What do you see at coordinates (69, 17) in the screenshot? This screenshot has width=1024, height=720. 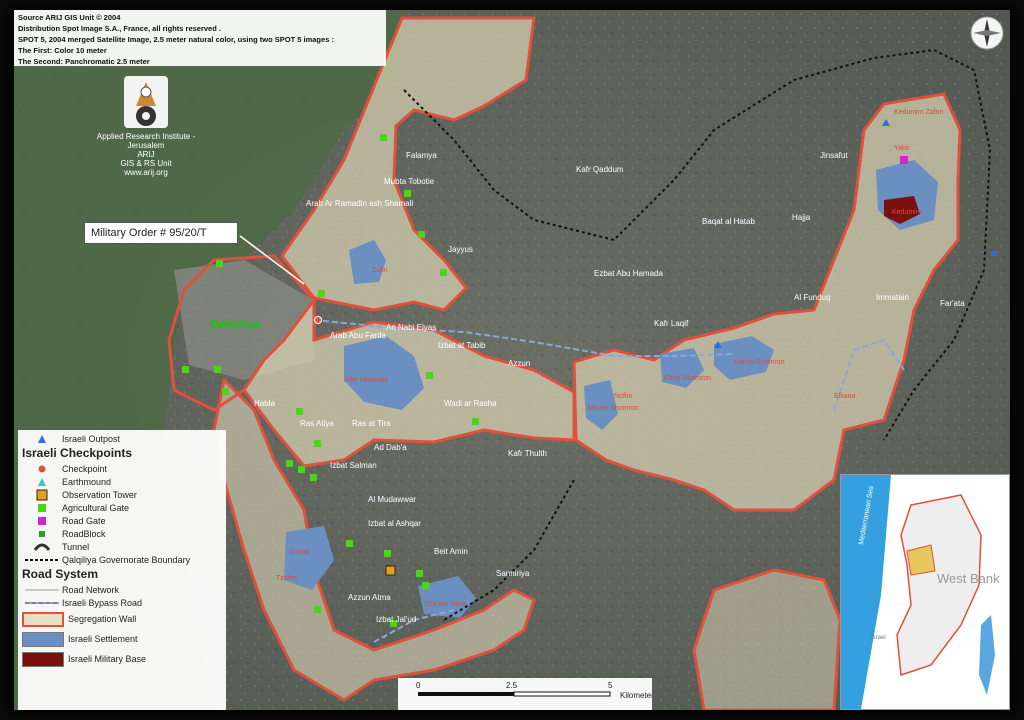 I see `credit-line: Source ARIJ GIS Unit © 2004` at bounding box center [69, 17].